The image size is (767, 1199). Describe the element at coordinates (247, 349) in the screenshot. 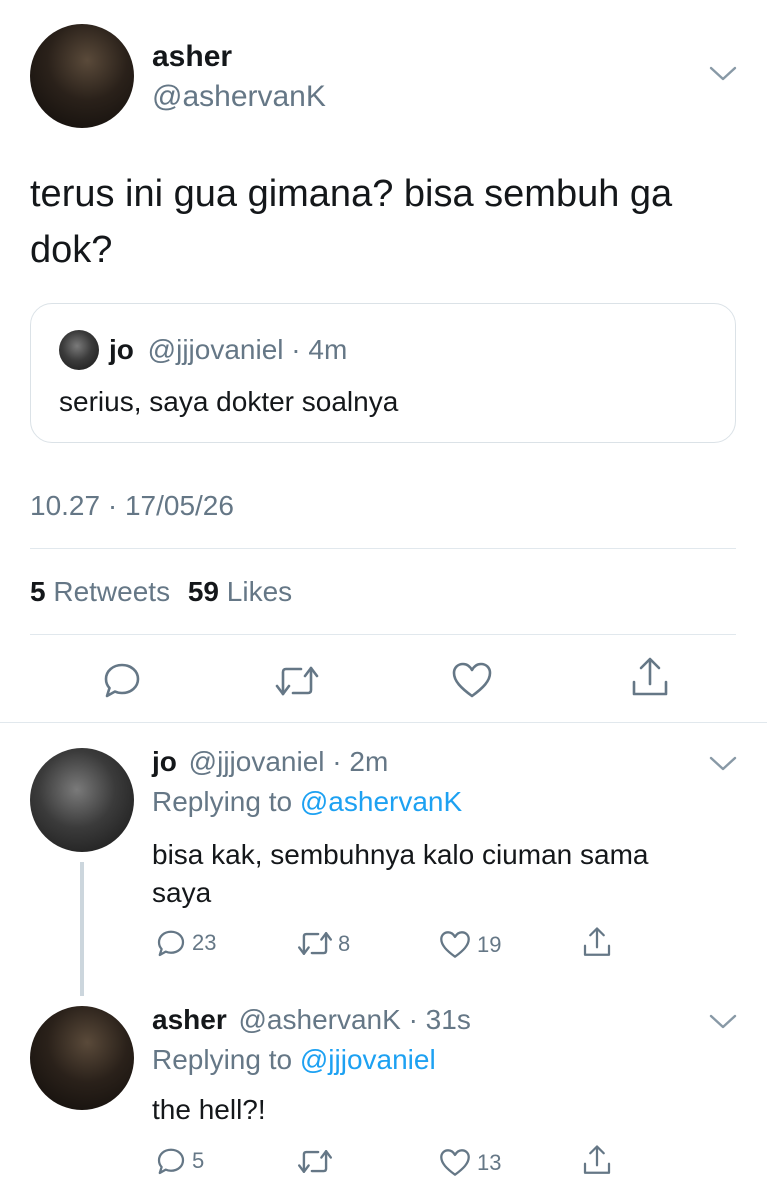

I see `handle-time: @jjjovaniel · 4m` at that location.